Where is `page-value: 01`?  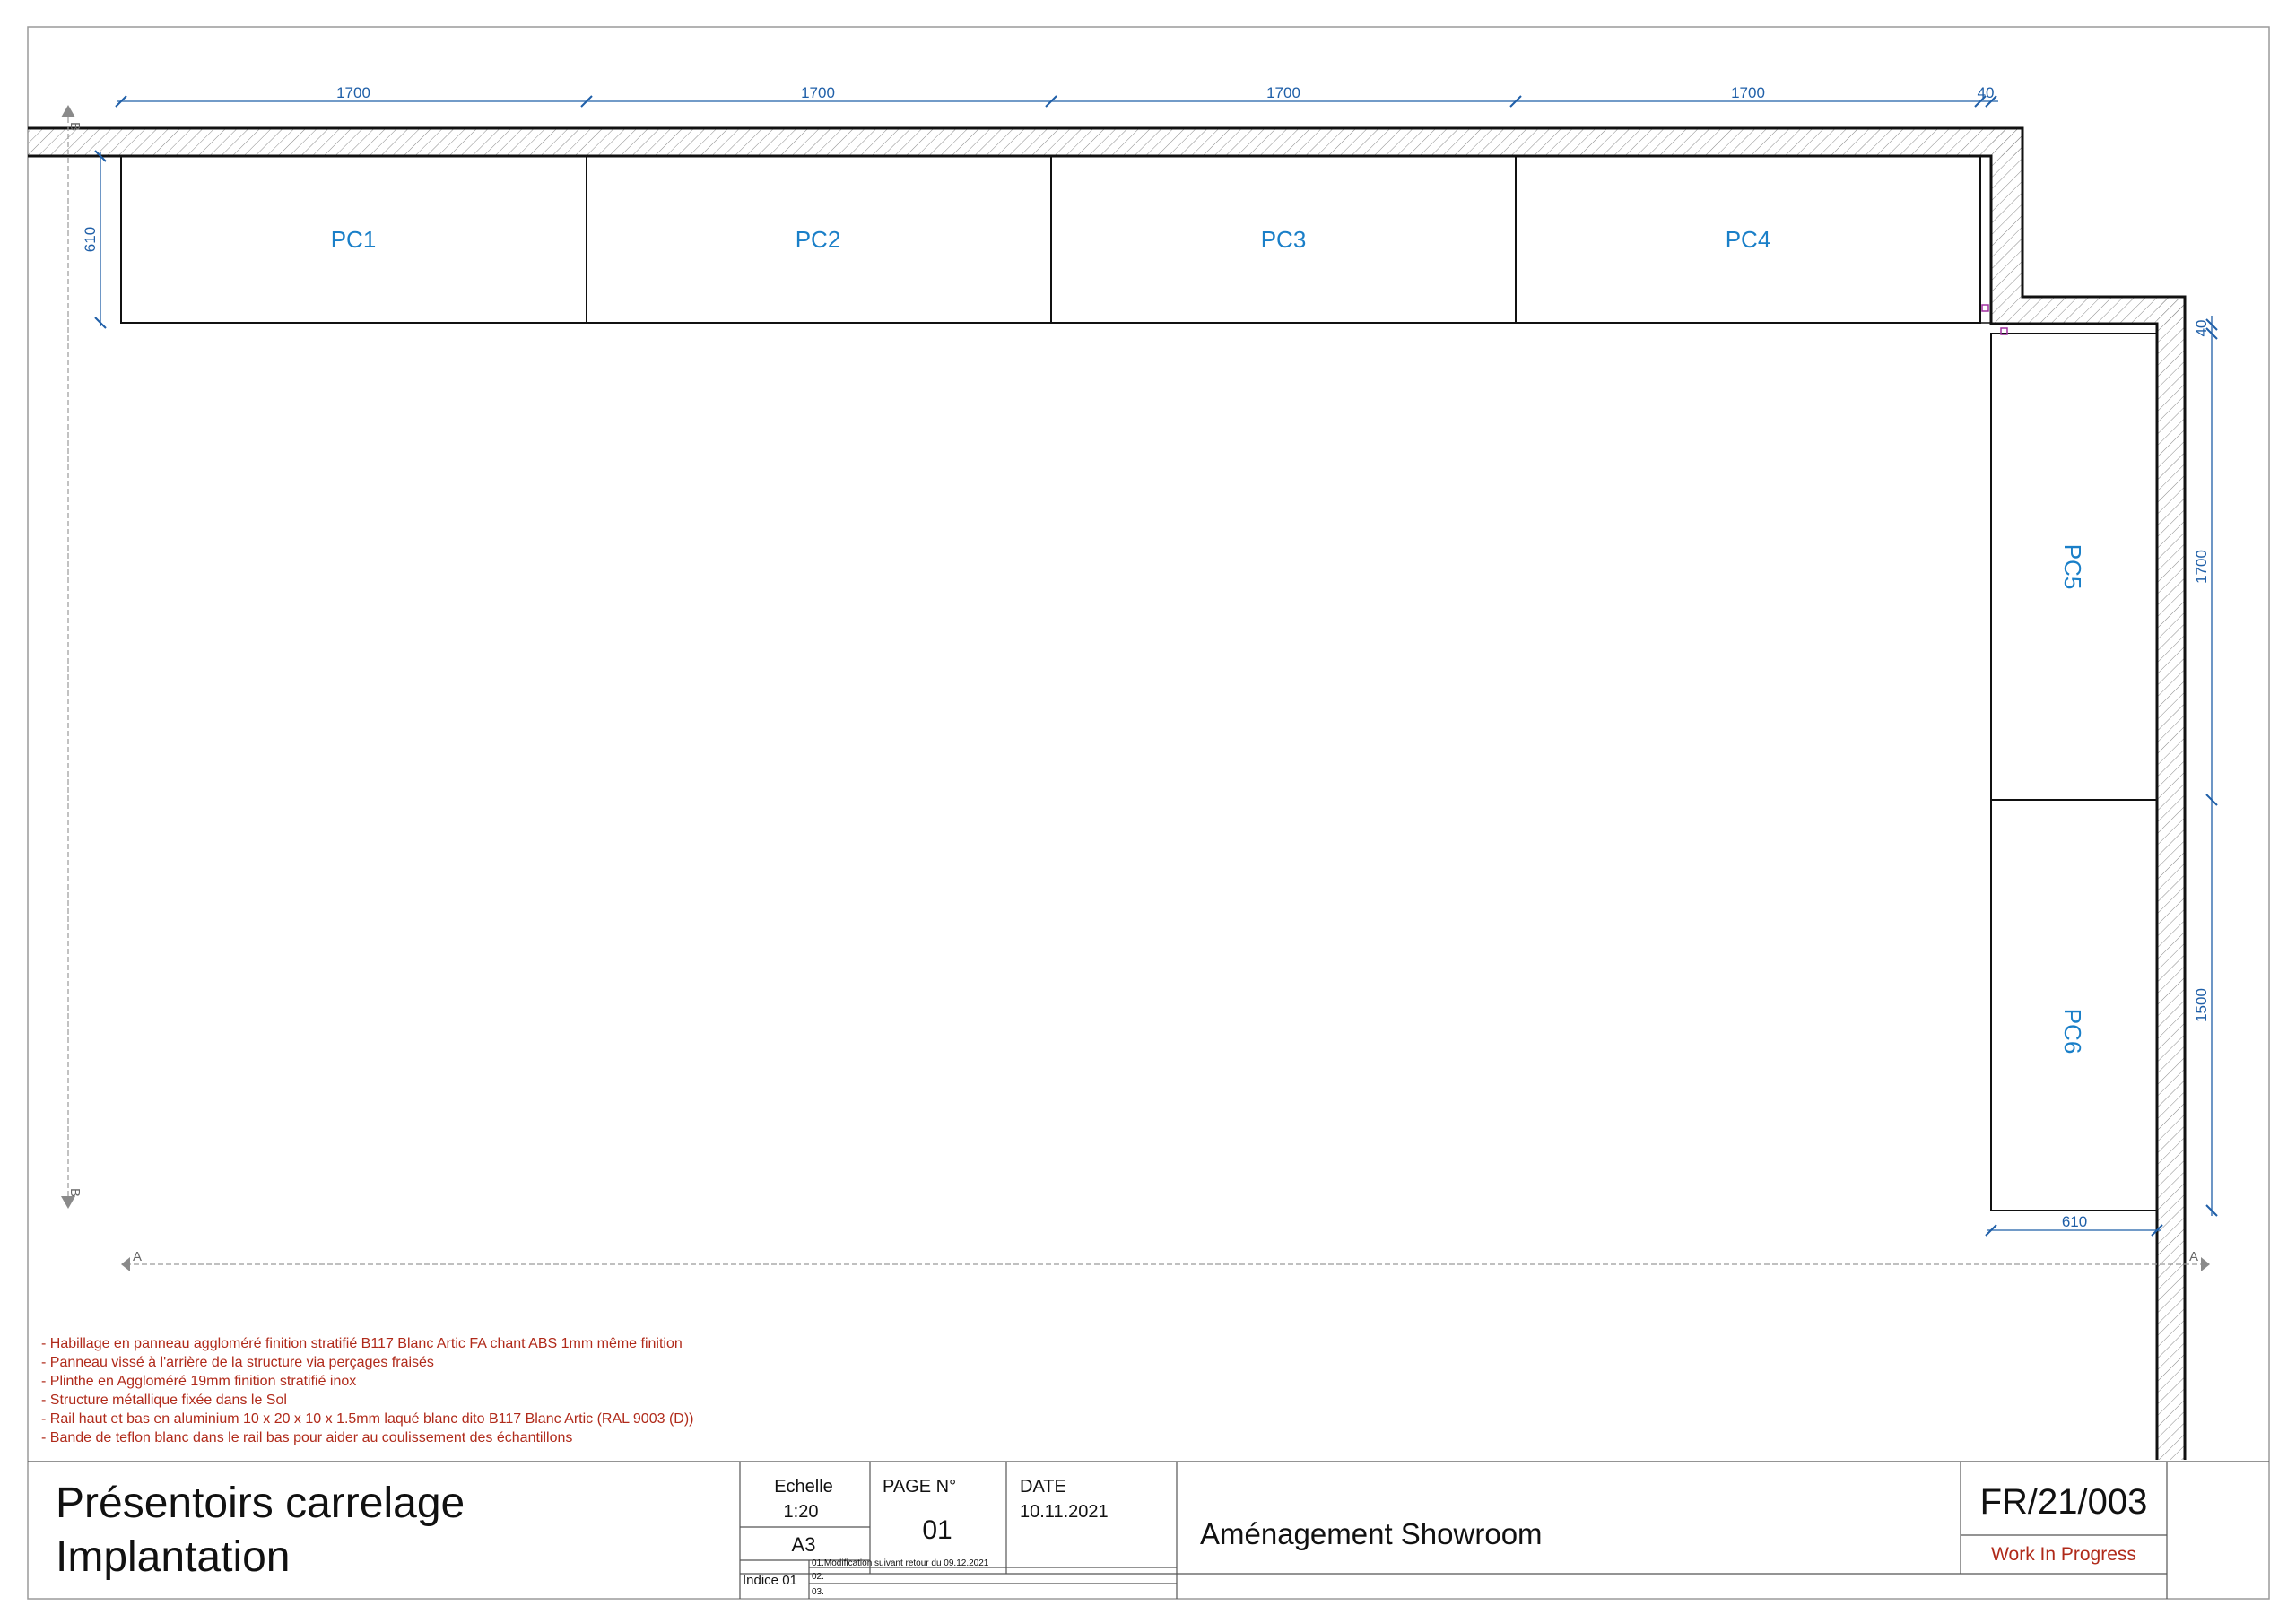
page-value: 01 is located at coordinates (937, 1530).